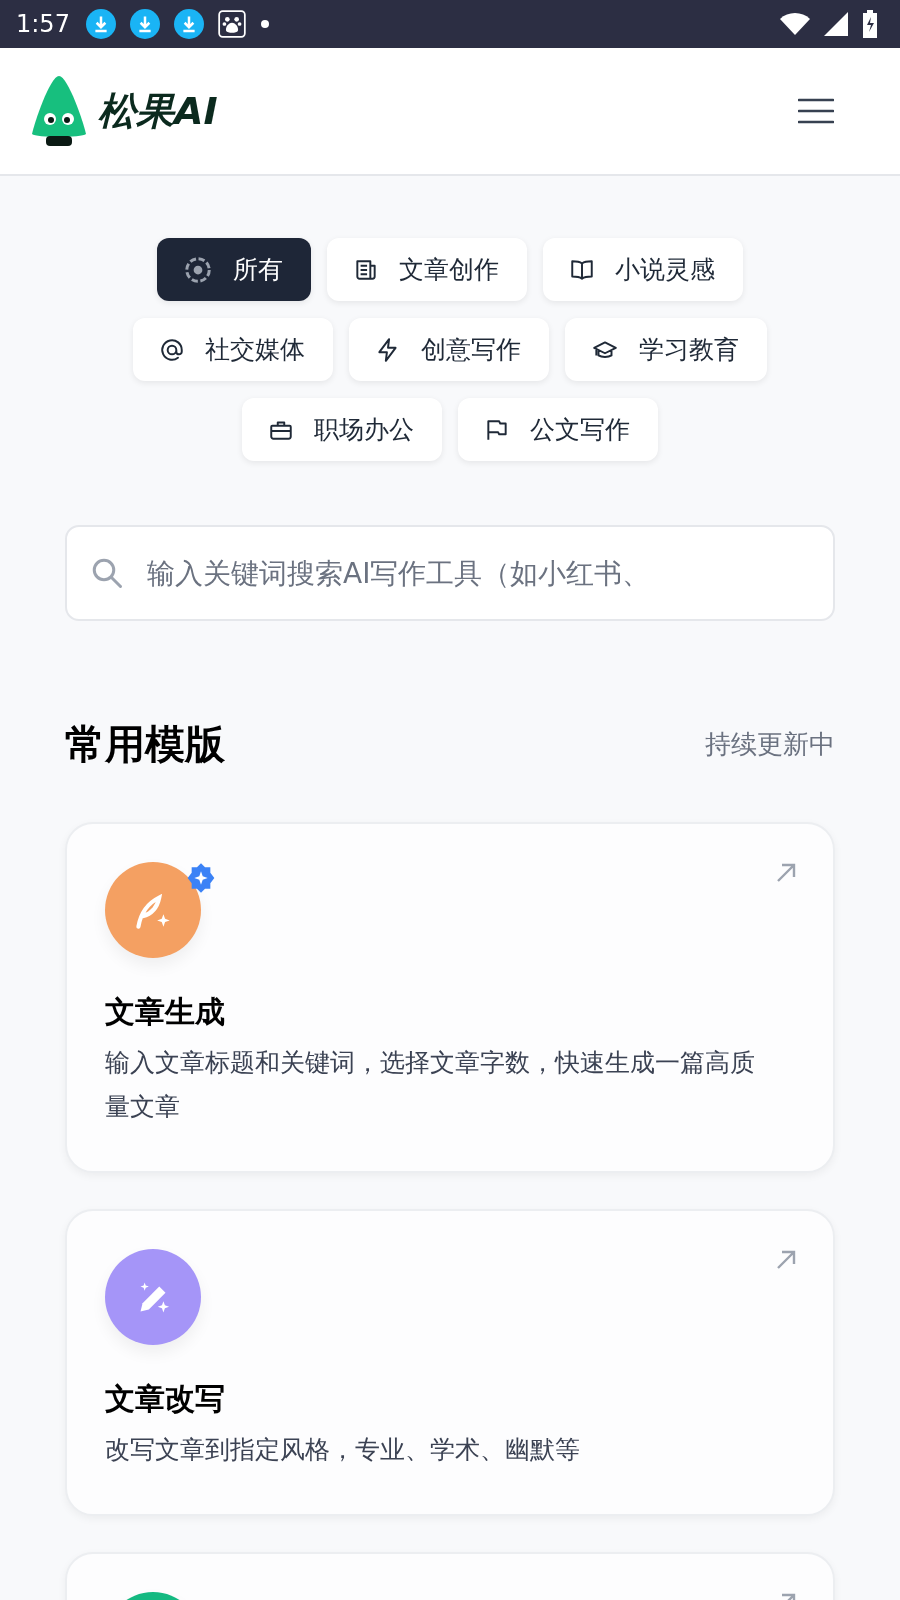 Image resolution: width=900 pixels, height=1600 pixels. What do you see at coordinates (342, 429) in the screenshot?
I see `category-tab: 职场办公` at bounding box center [342, 429].